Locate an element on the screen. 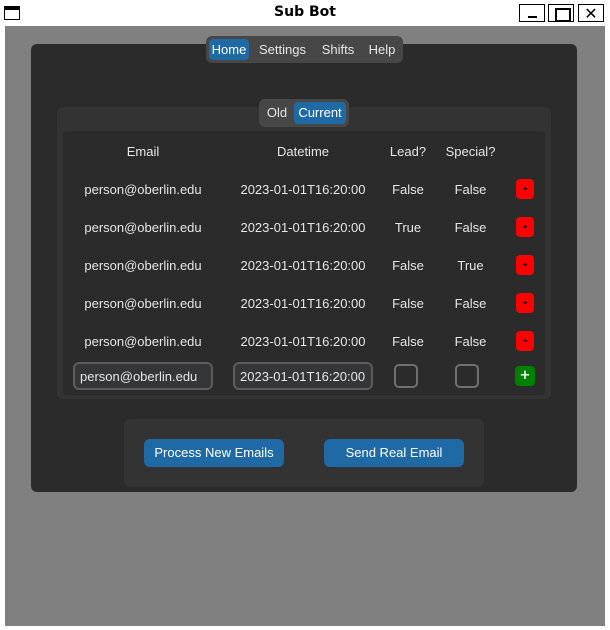 This screenshot has height=630, width=610. header-lead: Lead? is located at coordinates (408, 151).